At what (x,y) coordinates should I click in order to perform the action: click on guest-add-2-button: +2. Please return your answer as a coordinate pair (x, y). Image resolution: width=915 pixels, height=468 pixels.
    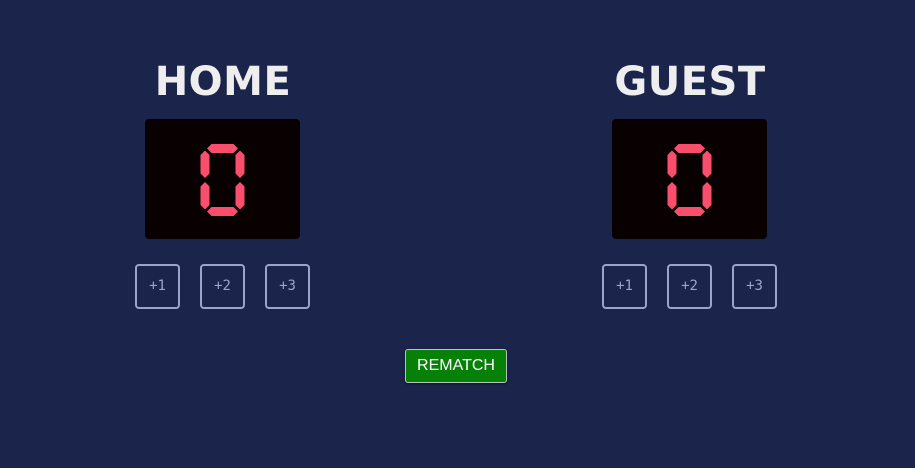
    Looking at the image, I should click on (689, 286).